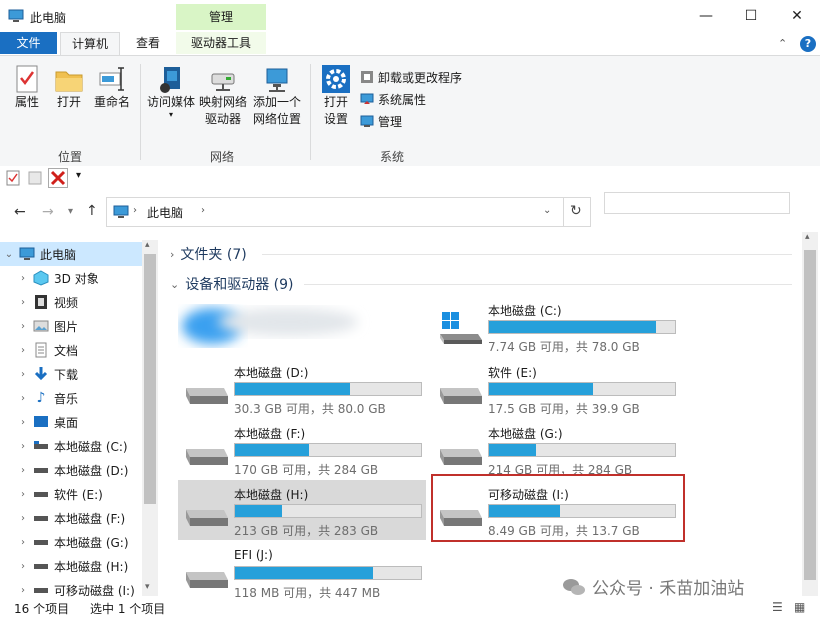  I want to click on delete-qat-icon, so click(58, 178).